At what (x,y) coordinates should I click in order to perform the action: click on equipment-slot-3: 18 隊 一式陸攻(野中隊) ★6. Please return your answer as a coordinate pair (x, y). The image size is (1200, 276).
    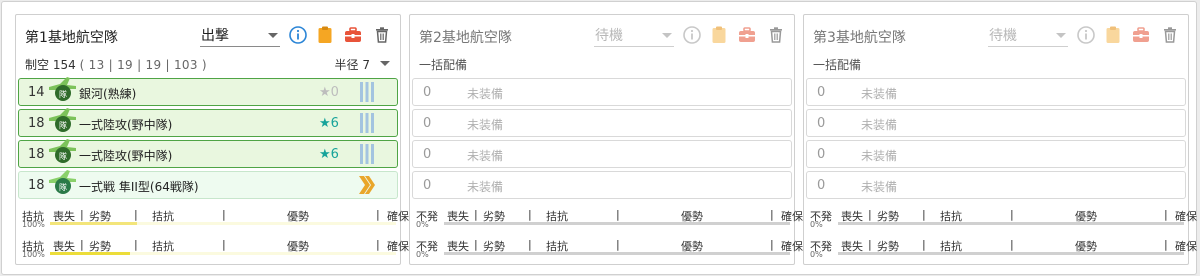
    Looking at the image, I should click on (208, 153).